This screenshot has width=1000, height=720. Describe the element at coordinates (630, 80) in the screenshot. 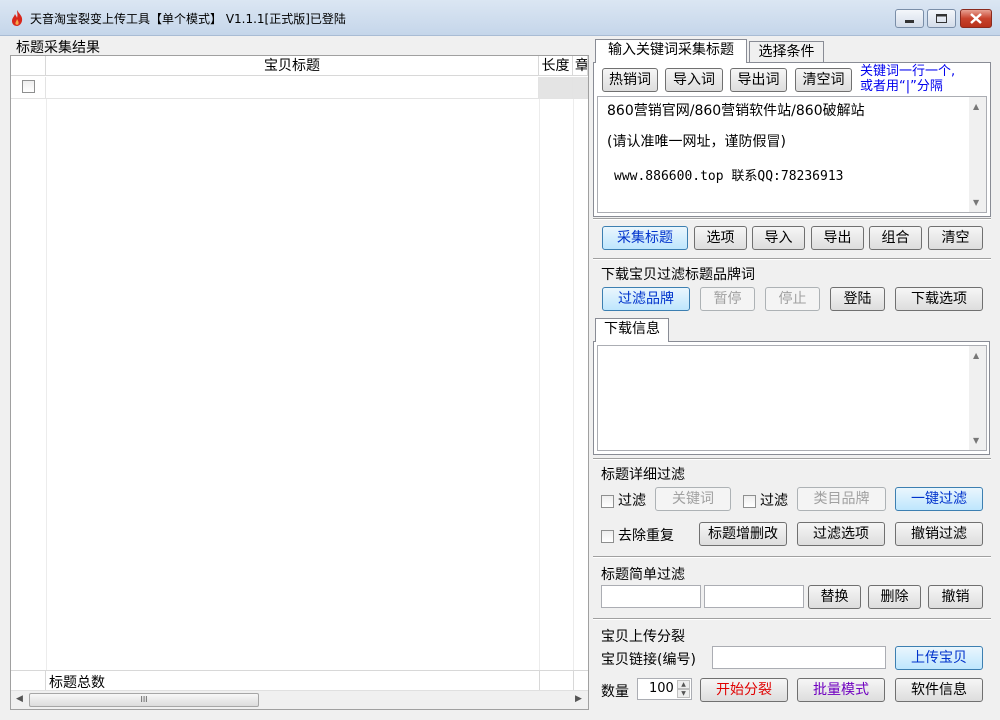

I see `hot-words-button: 热销词` at that location.